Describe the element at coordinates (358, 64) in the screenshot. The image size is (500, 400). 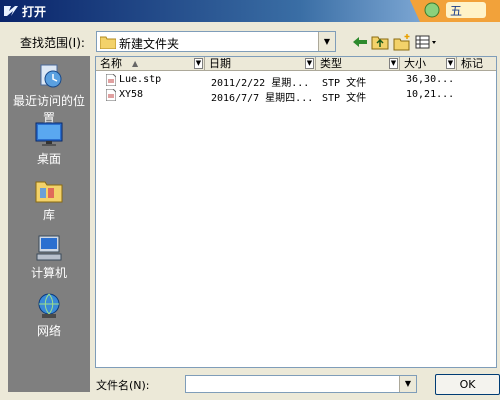
I see `column-header-type: 类型 ▼` at that location.